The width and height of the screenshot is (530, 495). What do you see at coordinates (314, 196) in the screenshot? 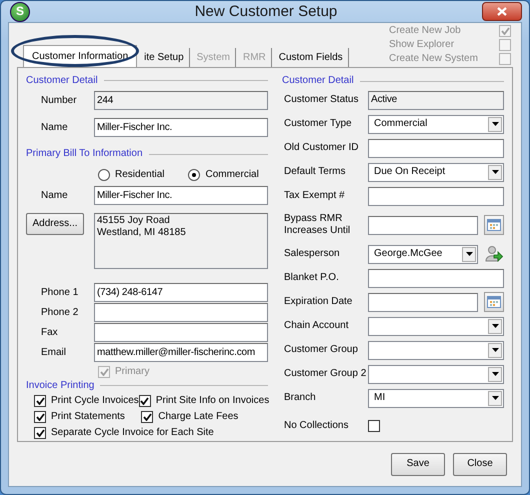
I see `field-label: Tax Exempt #` at bounding box center [314, 196].